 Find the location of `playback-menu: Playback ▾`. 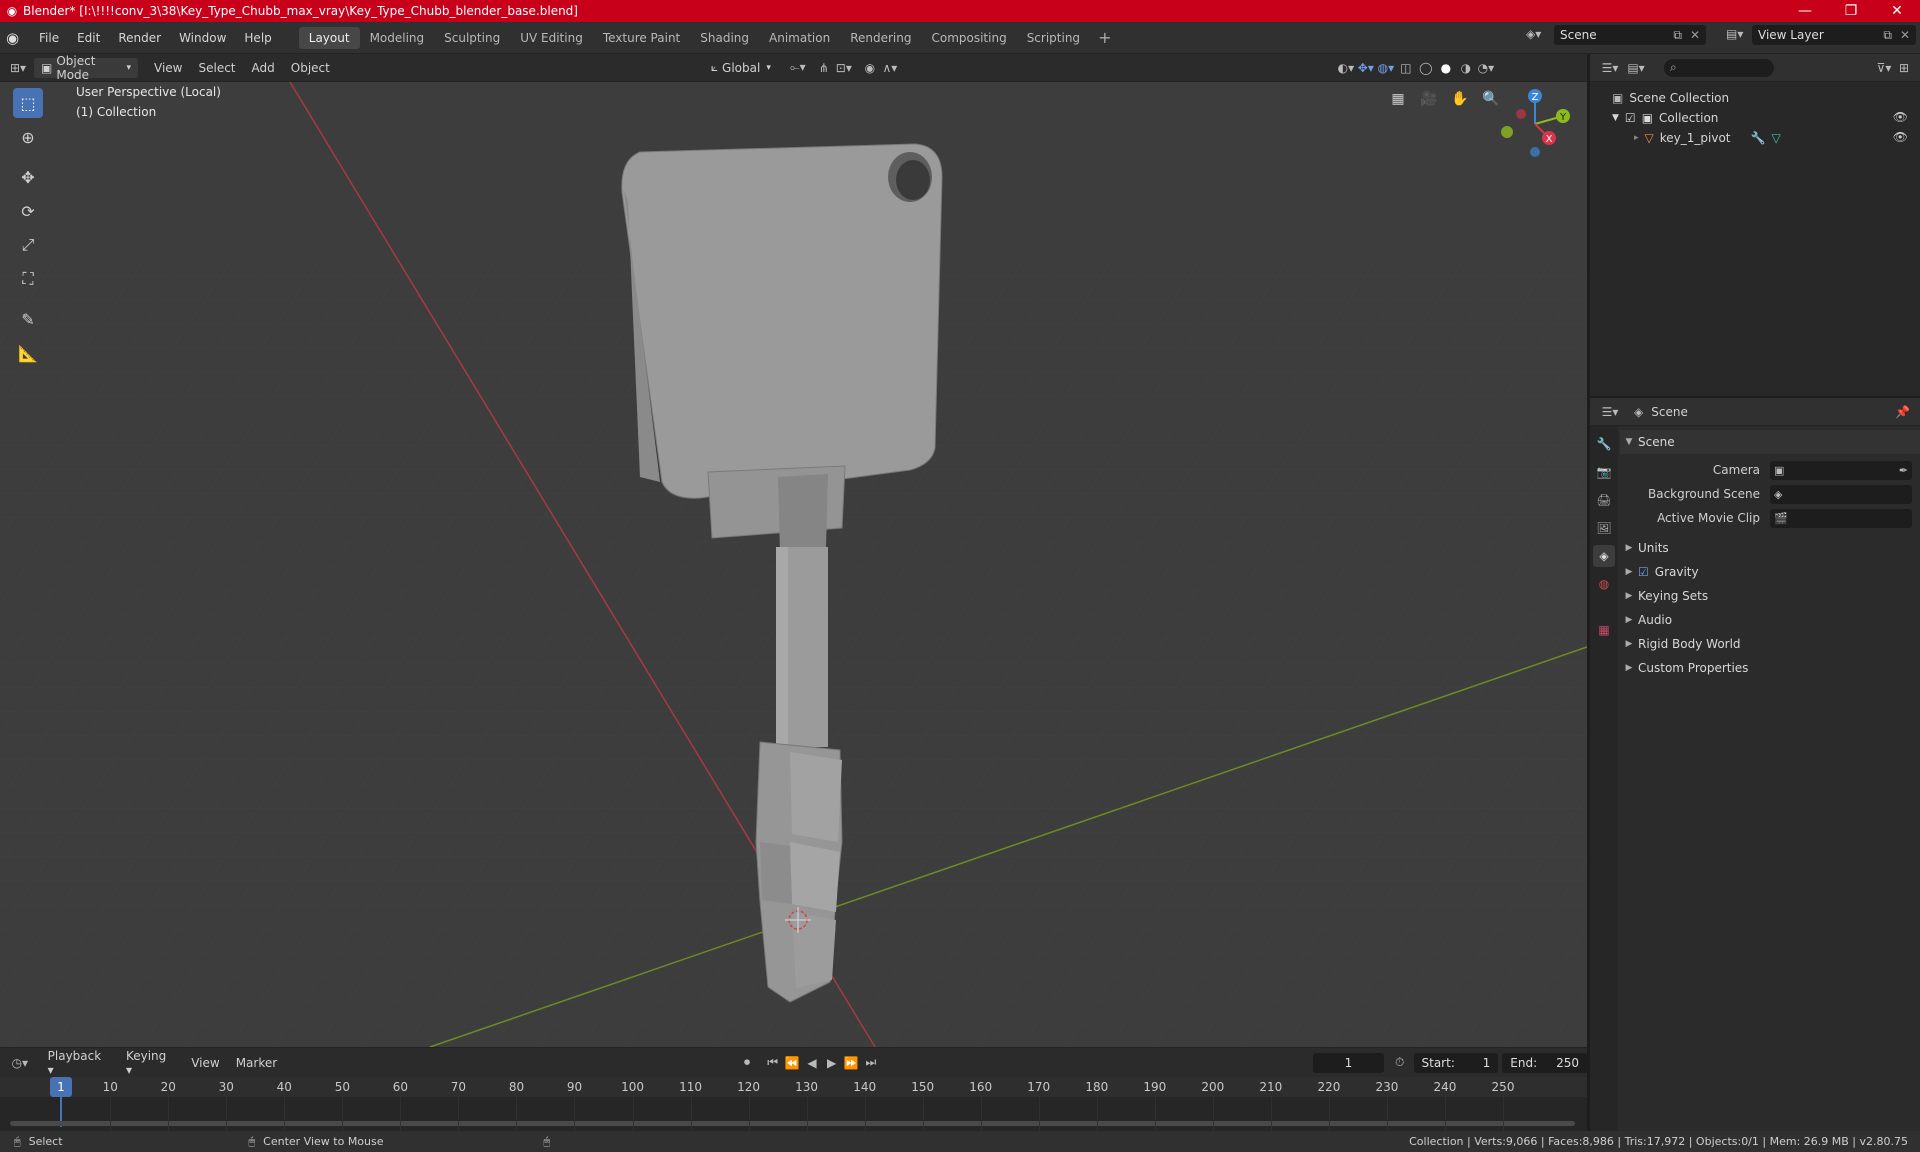

playback-menu: Playback ▾ is located at coordinates (79, 1063).